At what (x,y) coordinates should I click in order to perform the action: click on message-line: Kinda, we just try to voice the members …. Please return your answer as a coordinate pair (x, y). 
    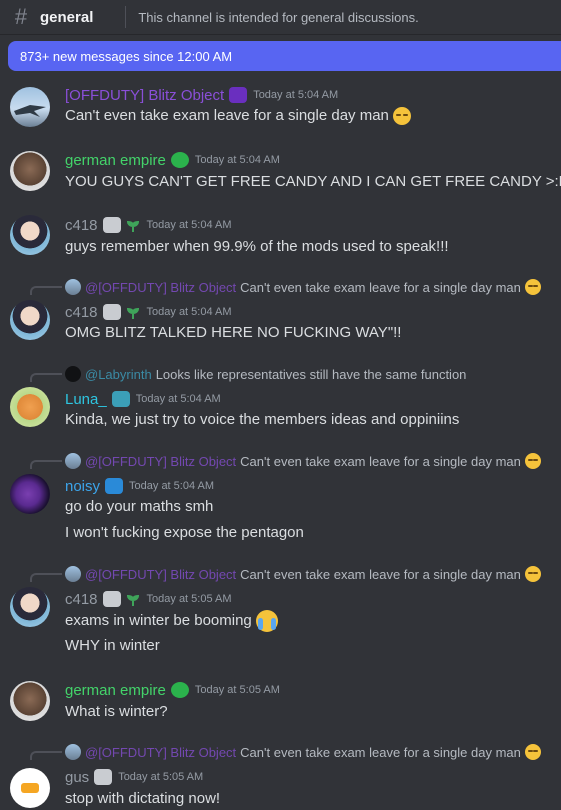
    Looking at the image, I should click on (262, 419).